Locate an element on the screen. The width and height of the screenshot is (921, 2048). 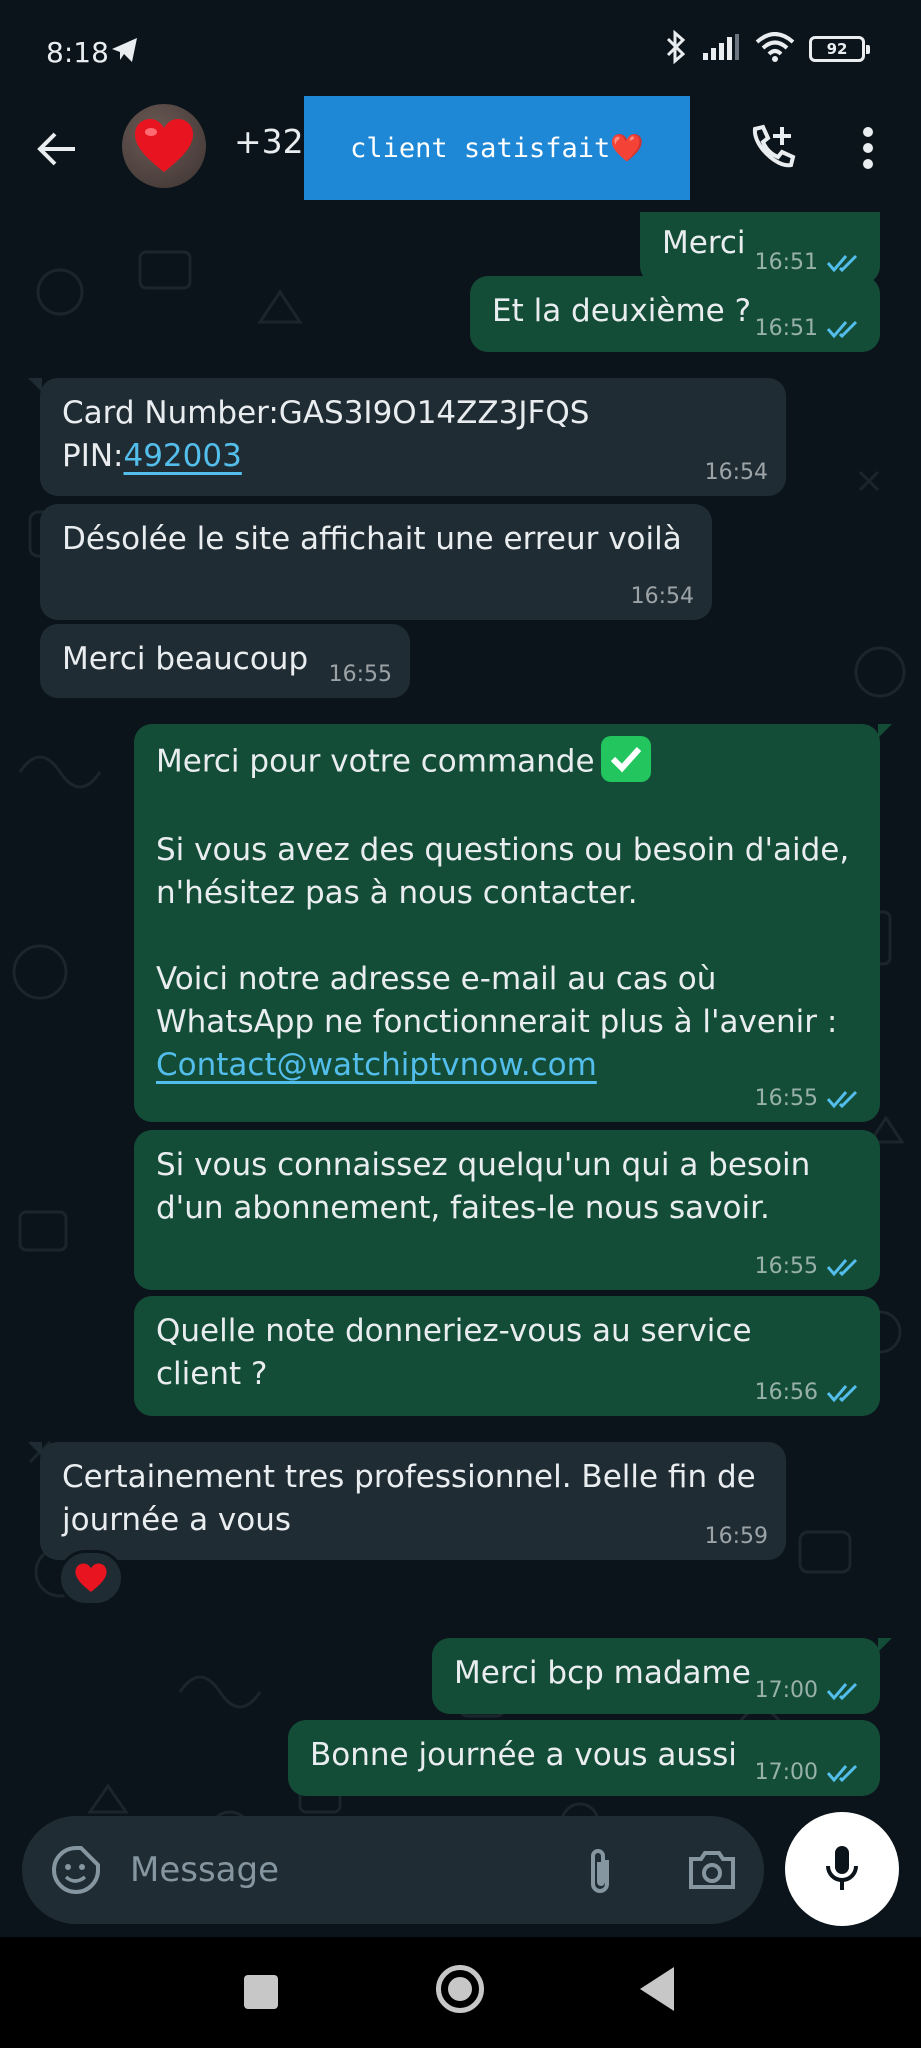
system-nav-bar is located at coordinates (460, 1992).